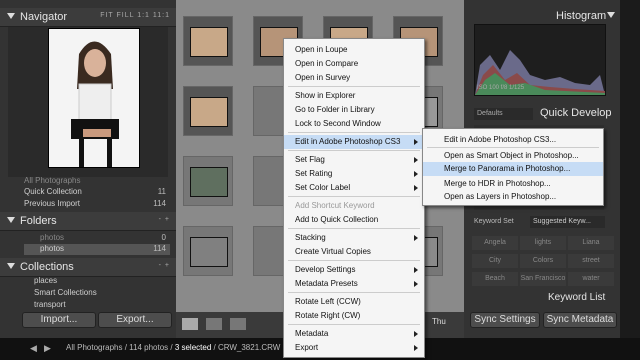 The image size is (640, 360). I want to click on navigator-photo, so click(94, 98).